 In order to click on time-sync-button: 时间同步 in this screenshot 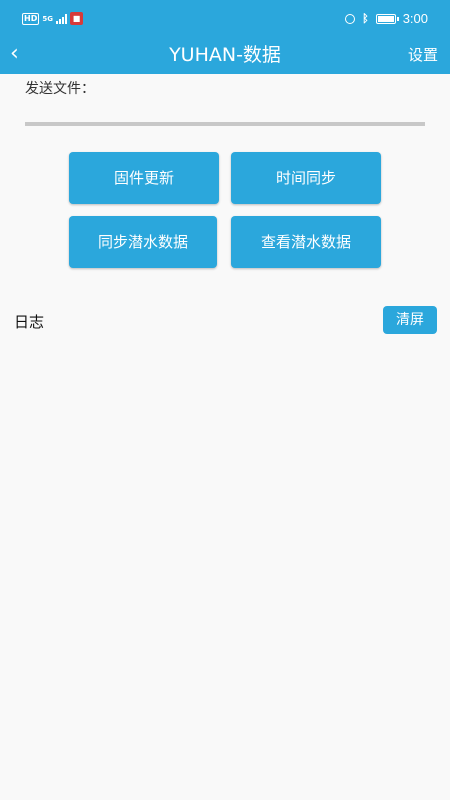, I will do `click(306, 178)`.